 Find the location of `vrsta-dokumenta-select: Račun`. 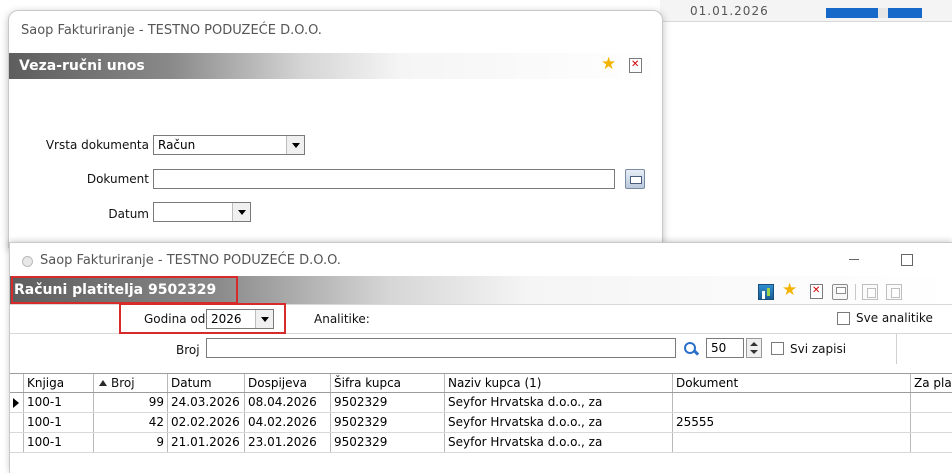

vrsta-dokumenta-select: Račun is located at coordinates (229, 145).